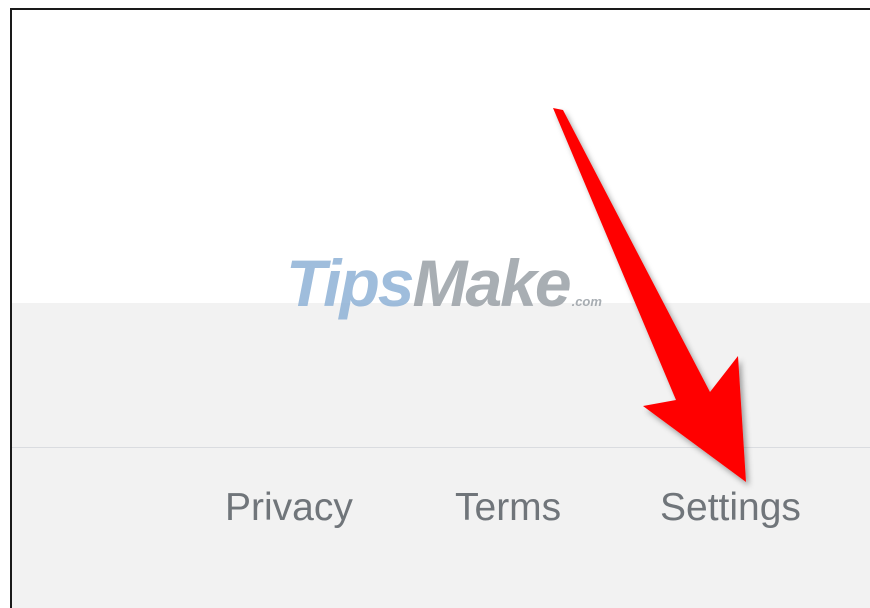 The image size is (870, 608). What do you see at coordinates (730, 507) in the screenshot?
I see `footer-link-settings: Settings` at bounding box center [730, 507].